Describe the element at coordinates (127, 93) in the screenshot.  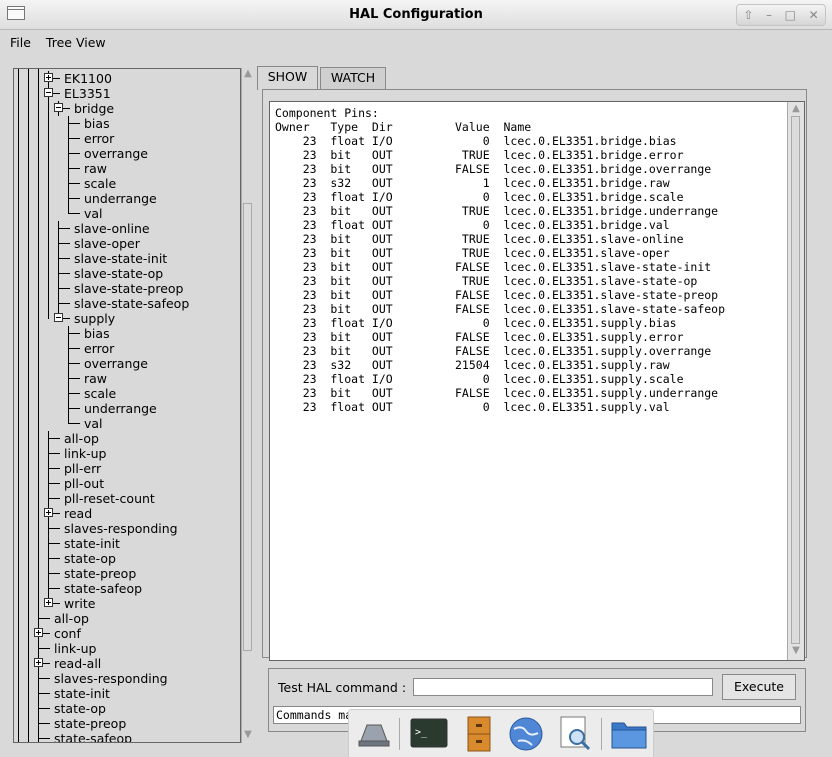
I see `tree-node: EL3351` at that location.